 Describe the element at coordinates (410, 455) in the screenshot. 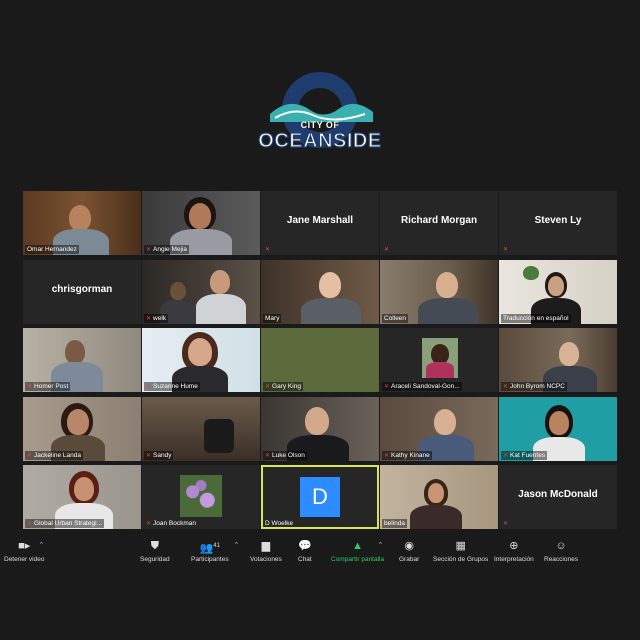

I see `participant-name: Kathy Kinane` at that location.